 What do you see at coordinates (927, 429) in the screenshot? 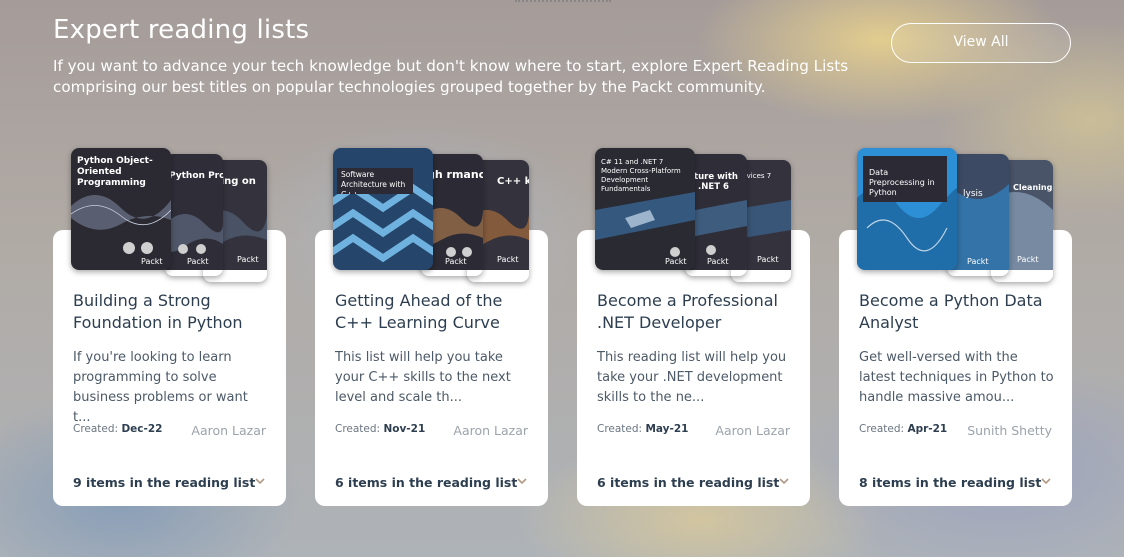
I see `created-value: Apr-21` at bounding box center [927, 429].